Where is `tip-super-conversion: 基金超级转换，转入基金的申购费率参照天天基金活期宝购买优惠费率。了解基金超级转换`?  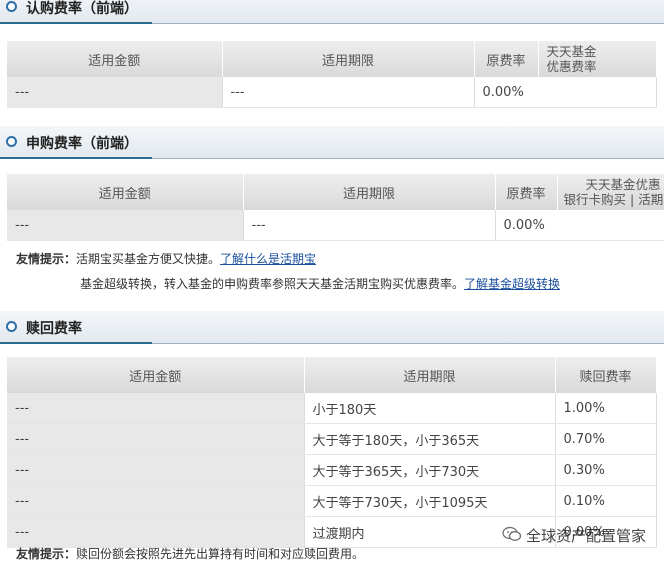
tip-super-conversion: 基金超级转换，转入基金的申购费率参照天天基金活期宝购买优惠费率。了解基金超级转换 is located at coordinates (320, 283).